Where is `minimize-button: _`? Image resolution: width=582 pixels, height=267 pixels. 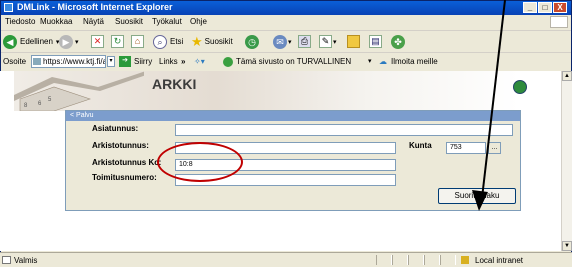 minimize-button: _ is located at coordinates (530, 7).